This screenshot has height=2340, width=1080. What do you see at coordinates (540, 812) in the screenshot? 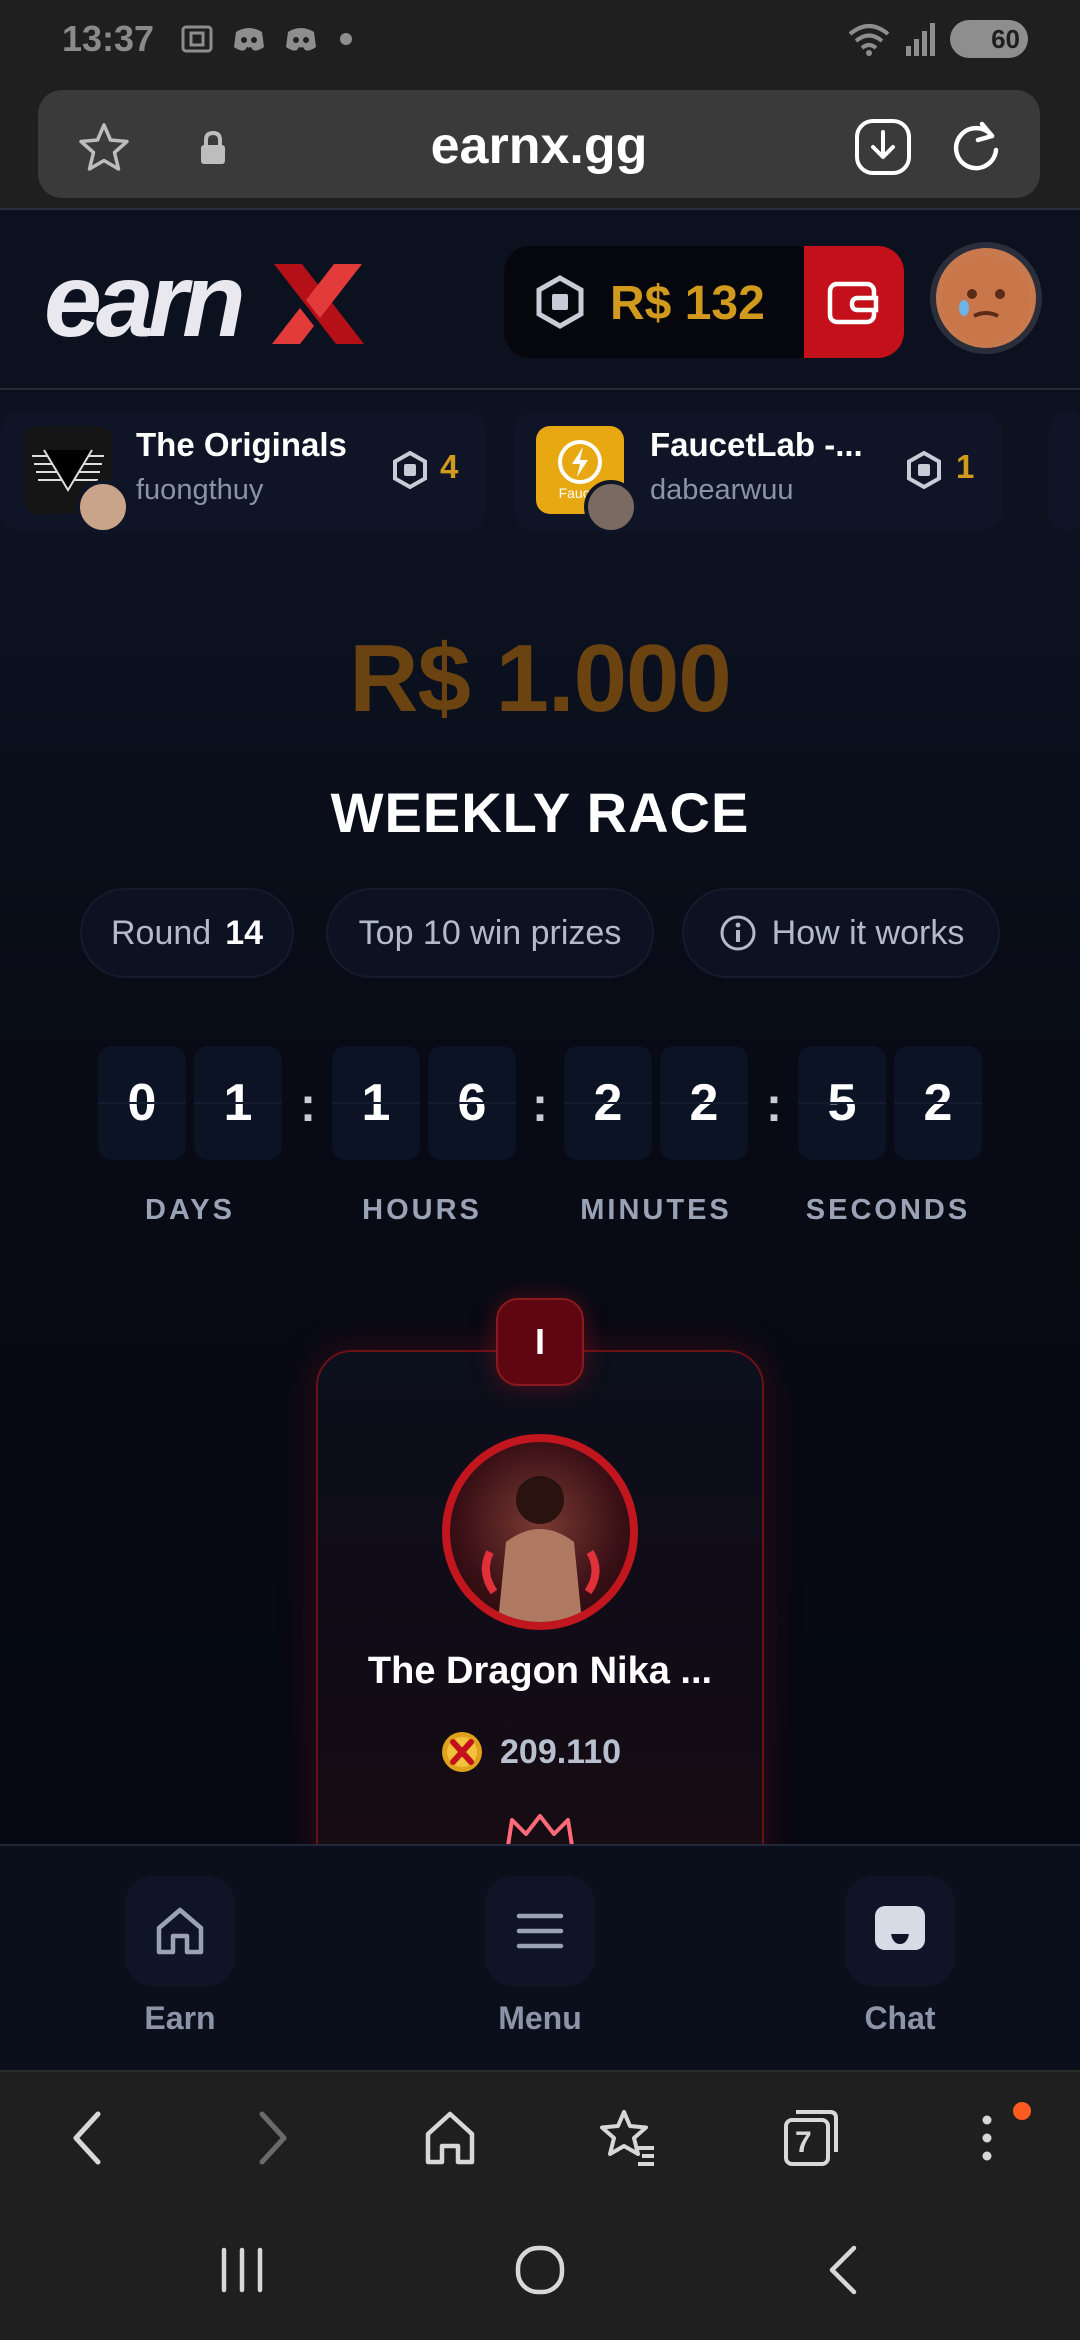
I see `race-title: WEEKLY RACE` at bounding box center [540, 812].